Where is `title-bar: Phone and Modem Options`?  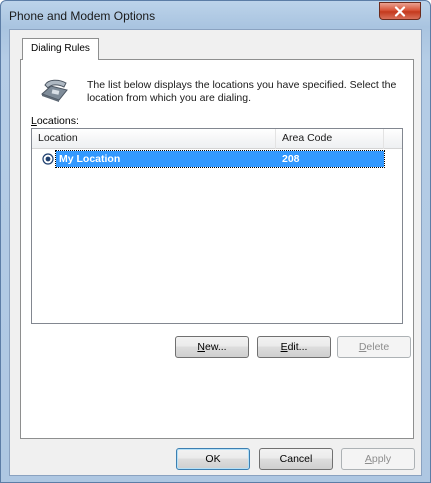 title-bar: Phone and Modem Options is located at coordinates (215, 15).